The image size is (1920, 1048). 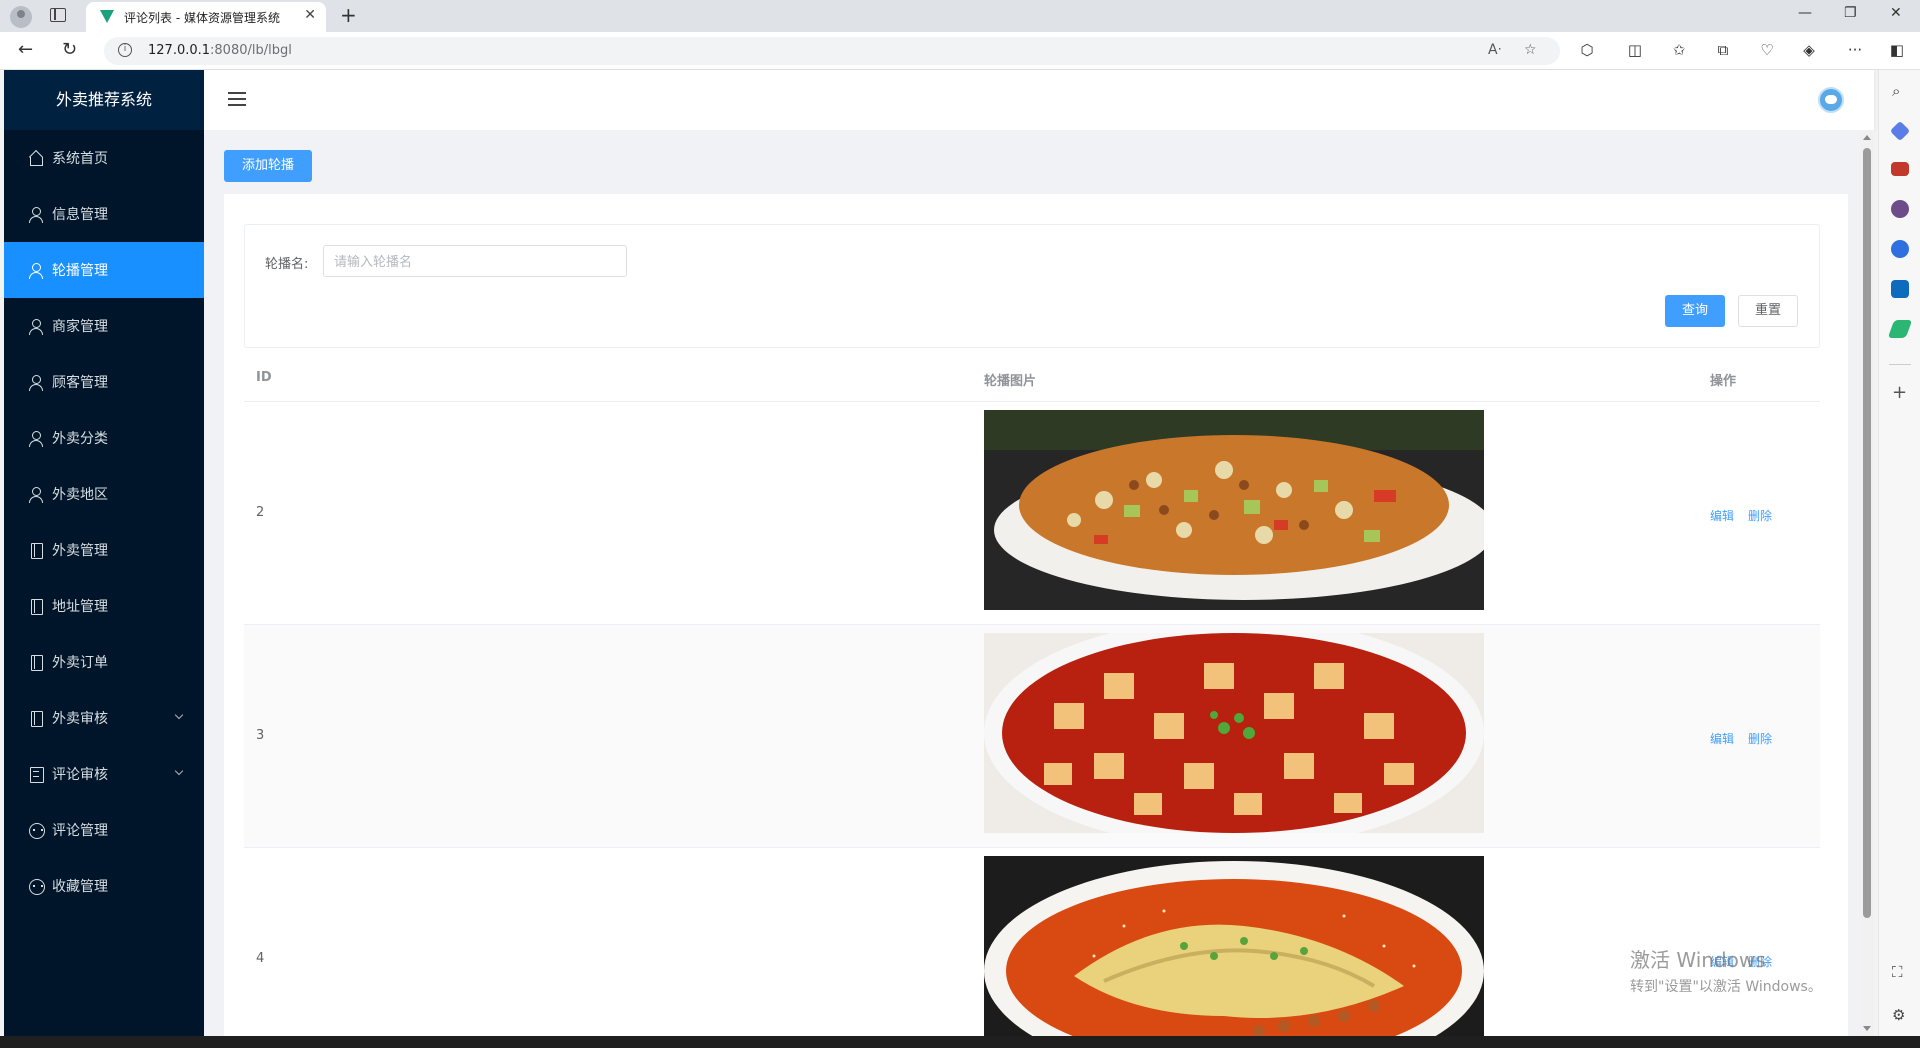 I want to click on browser-tab: 评论列表 - 媒体资源管理系统 ✕, so click(x=206, y=17).